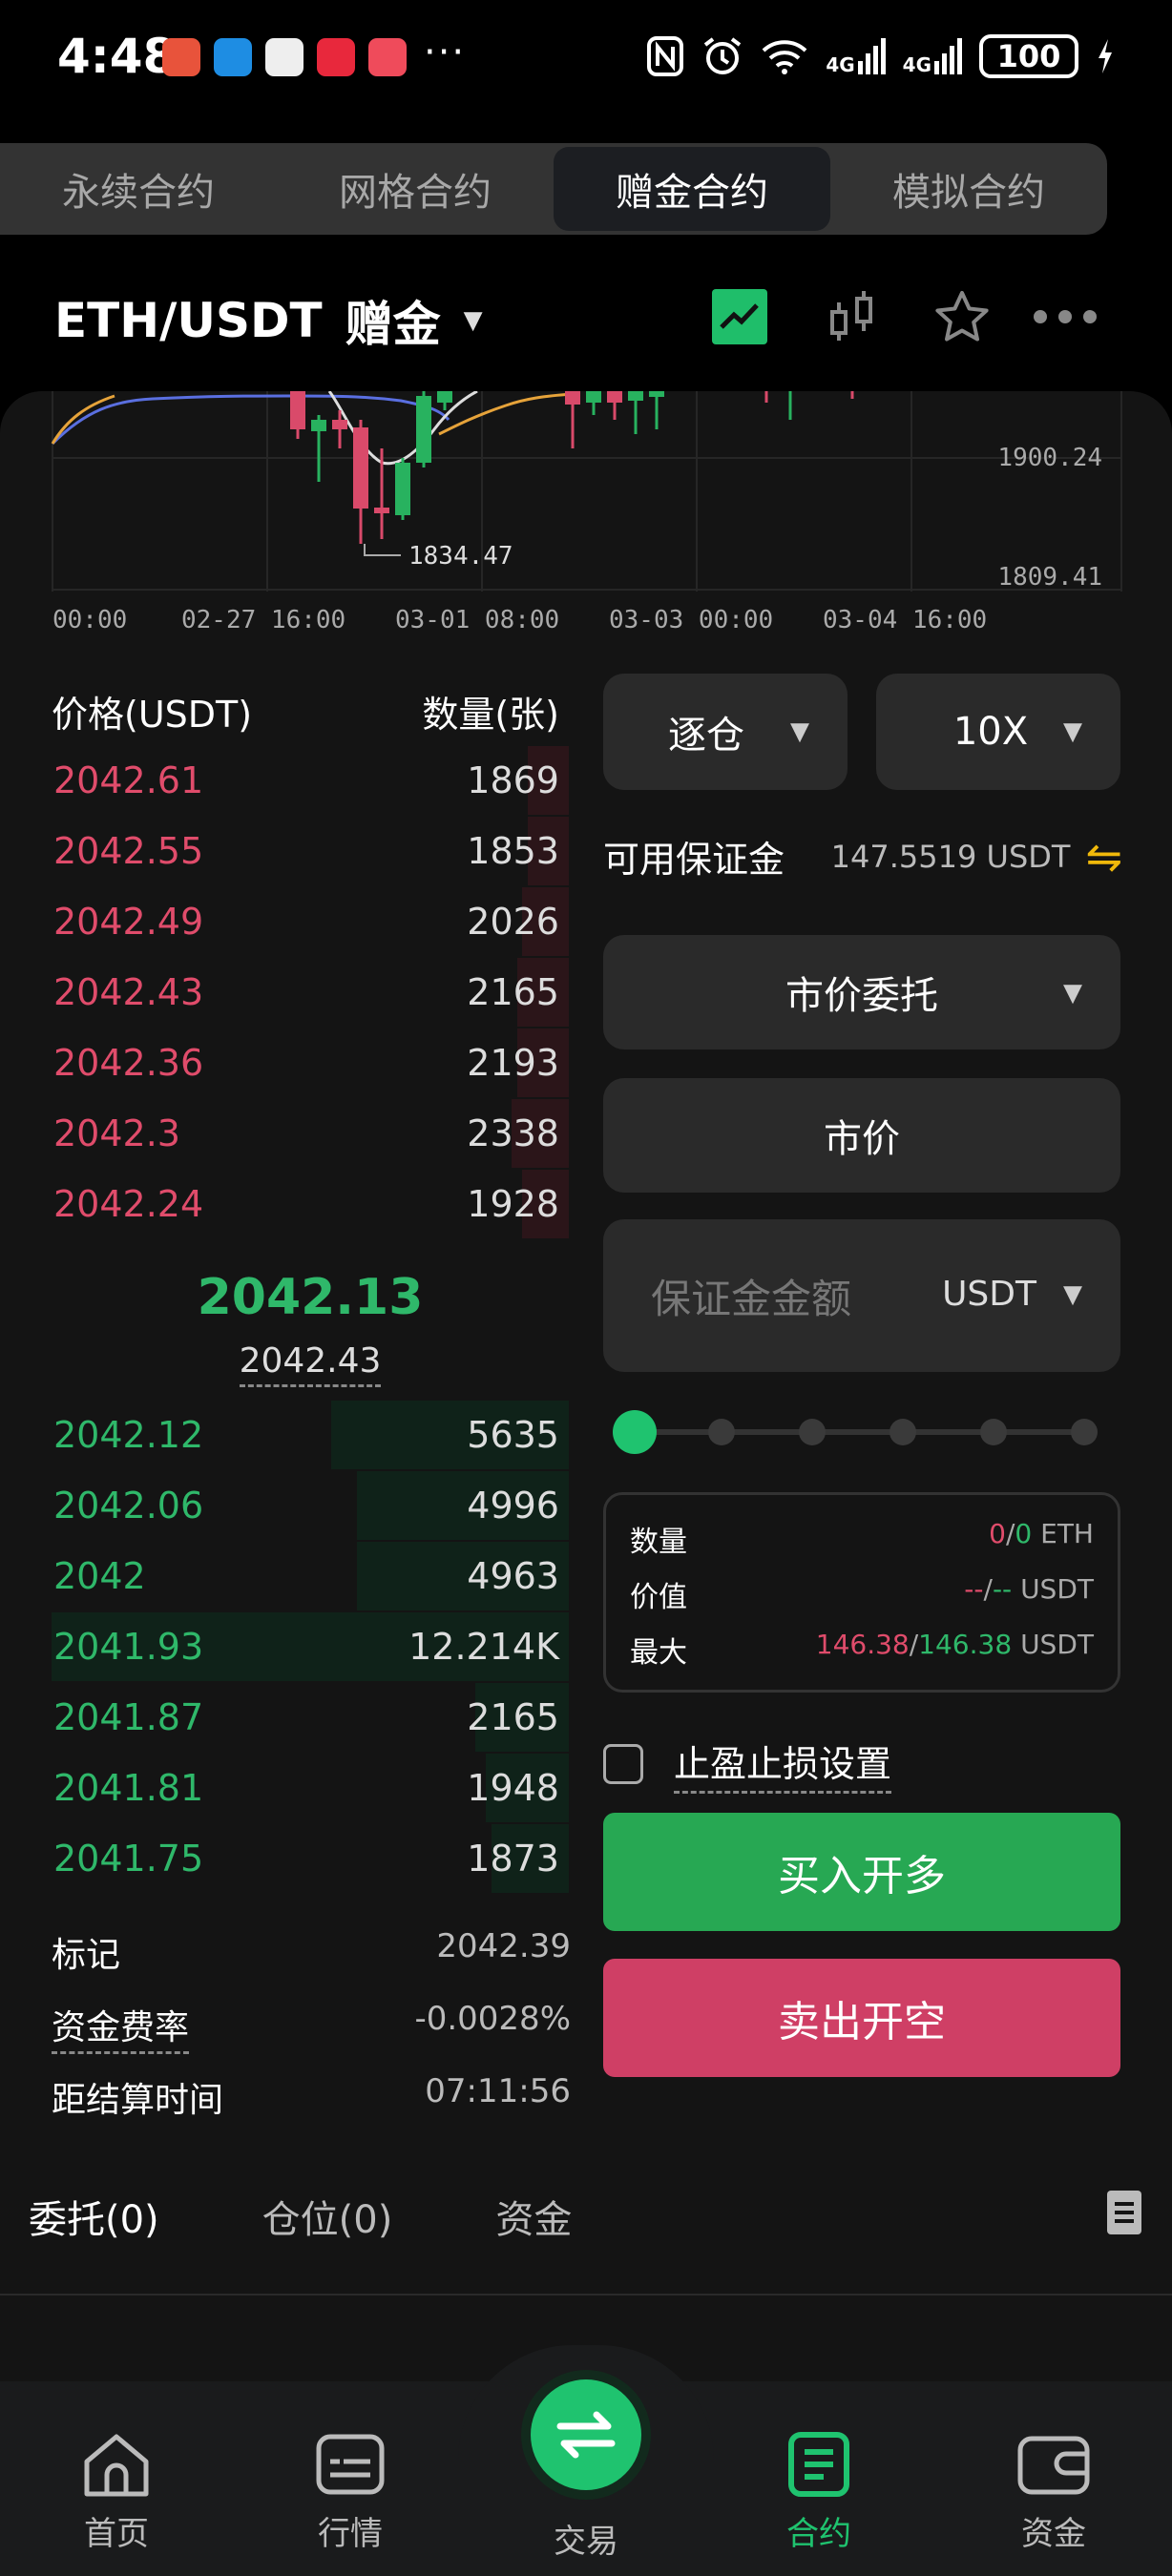 The height and width of the screenshot is (2576, 1172). I want to click on network-type-2: 4G, so click(916, 64).